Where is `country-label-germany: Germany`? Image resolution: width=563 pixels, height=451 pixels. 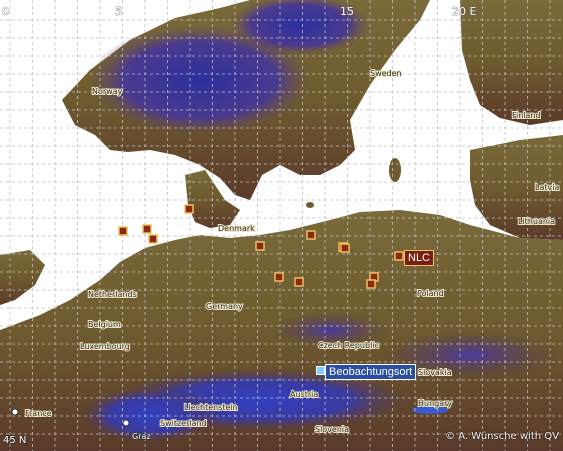 country-label-germany: Germany is located at coordinates (224, 306).